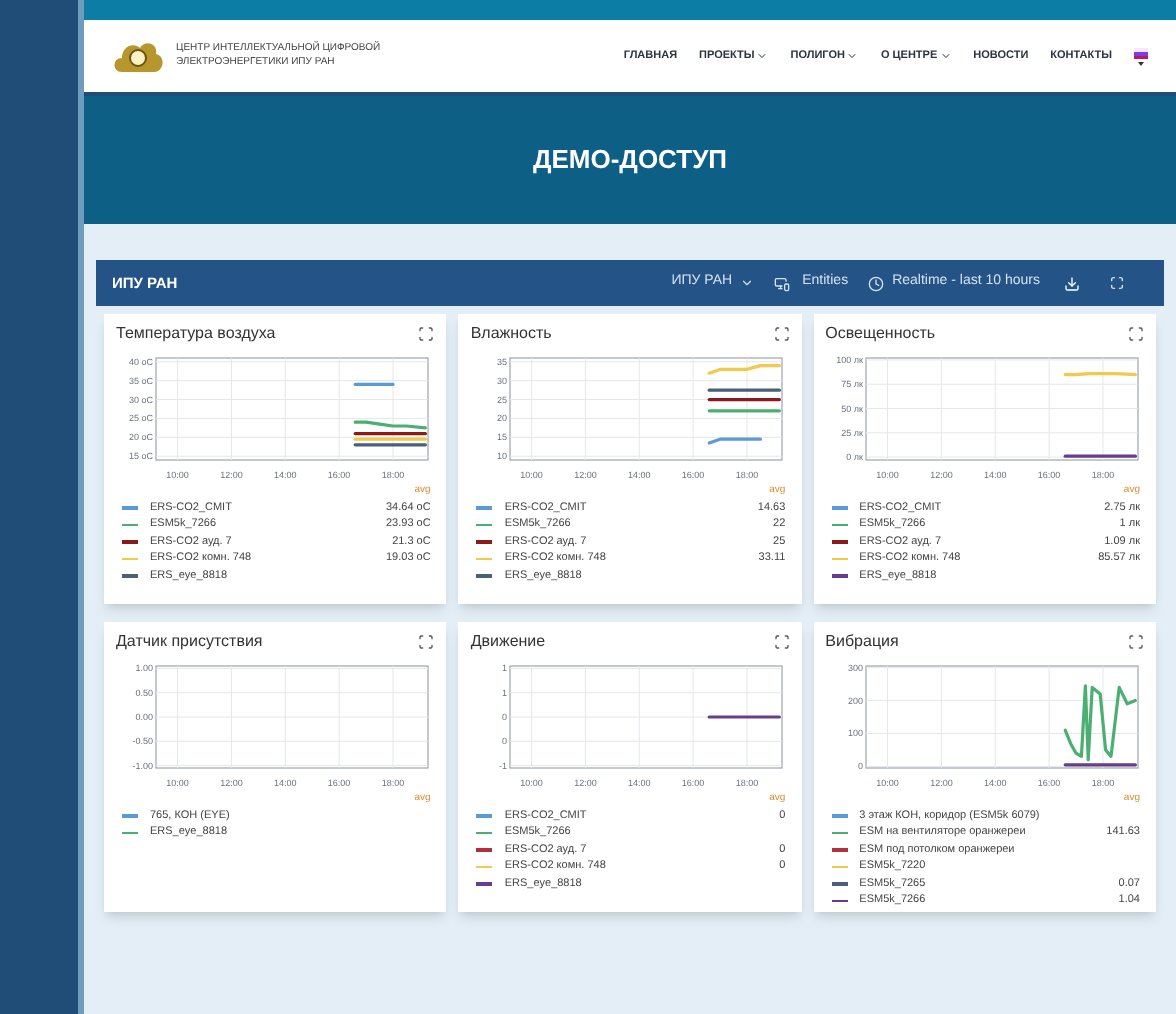  Describe the element at coordinates (1141, 56) in the screenshot. I see `flag-icon` at that location.